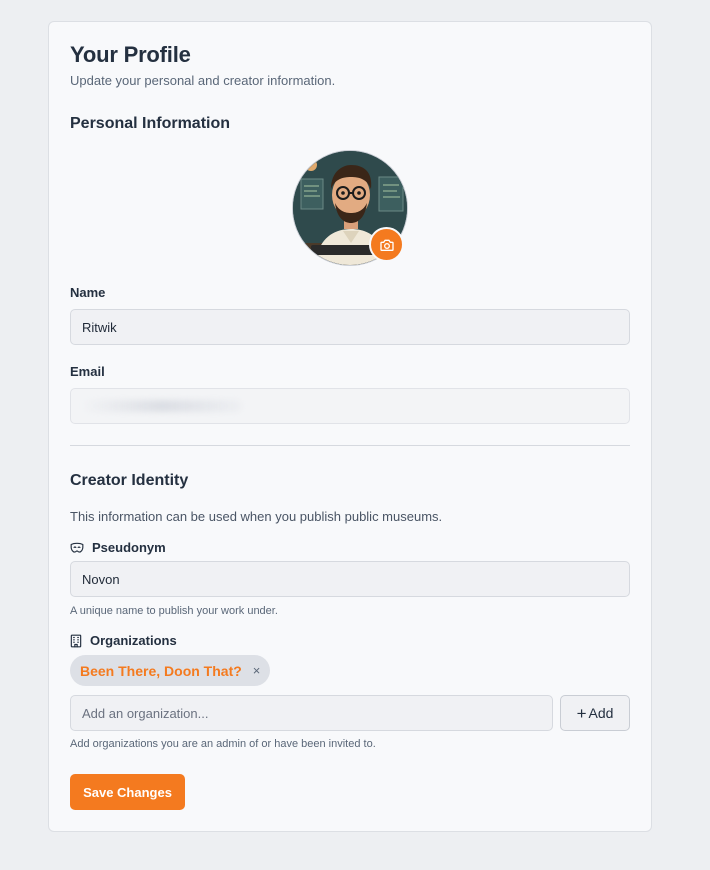  Describe the element at coordinates (88, 292) in the screenshot. I see `name-label: Name` at that location.